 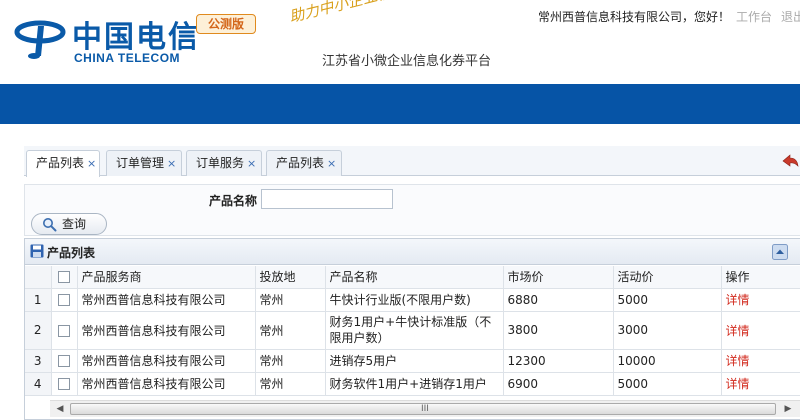 What do you see at coordinates (226, 24) in the screenshot?
I see `beta-badge: 公测版` at bounding box center [226, 24].